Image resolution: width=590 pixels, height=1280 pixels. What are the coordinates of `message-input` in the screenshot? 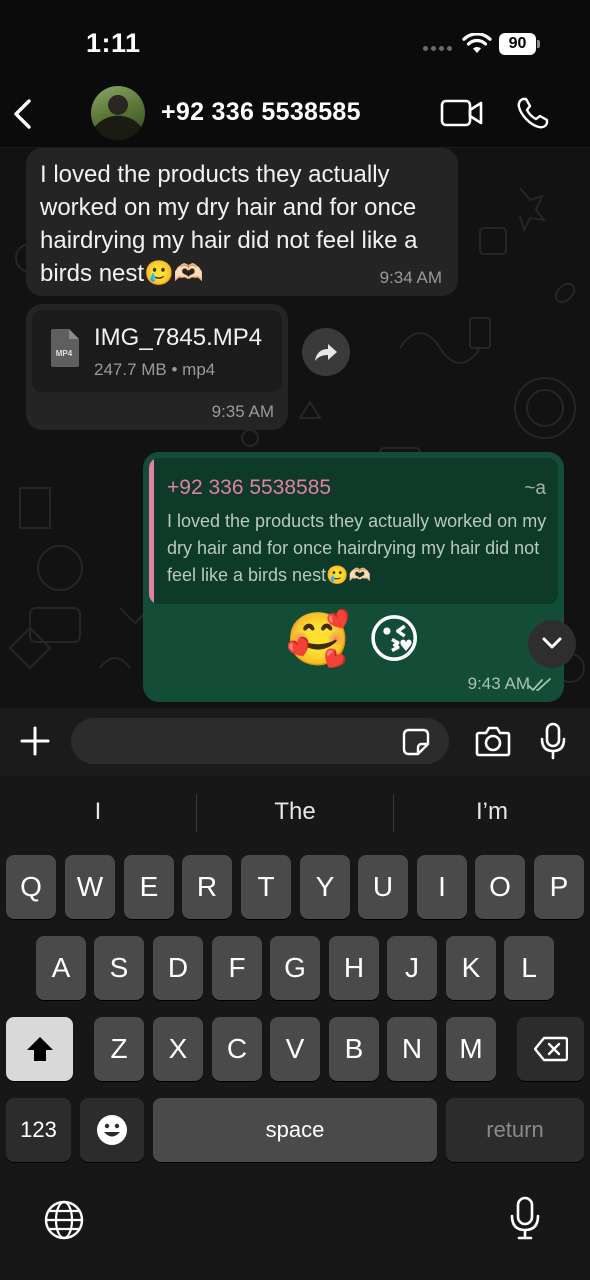 It's located at (260, 741).